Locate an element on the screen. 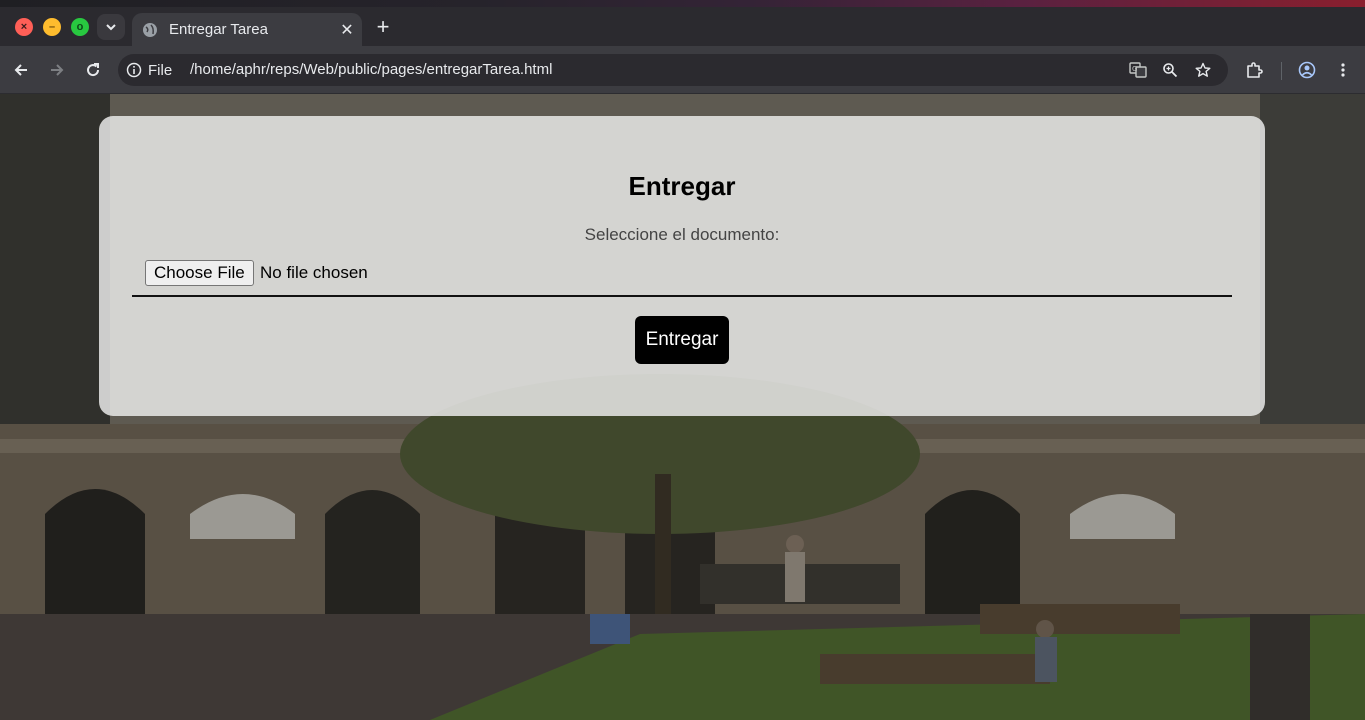  reload-button is located at coordinates (93, 70).